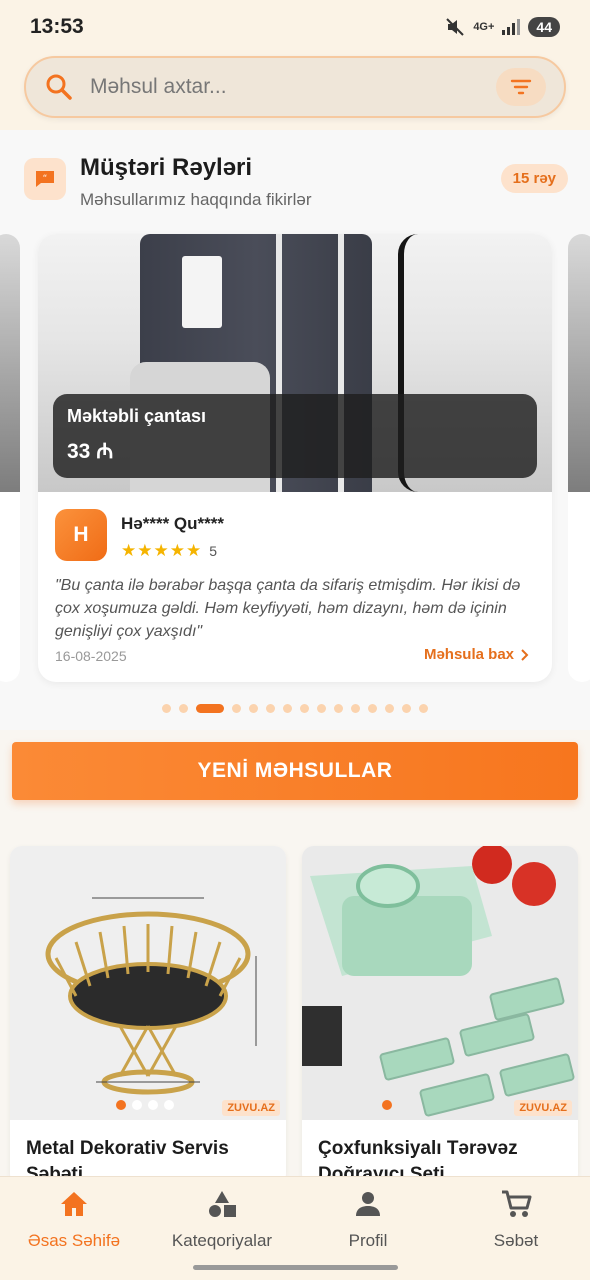 The height and width of the screenshot is (1280, 590). I want to click on status-bar: 13:53 4G+ 44, so click(295, 27).